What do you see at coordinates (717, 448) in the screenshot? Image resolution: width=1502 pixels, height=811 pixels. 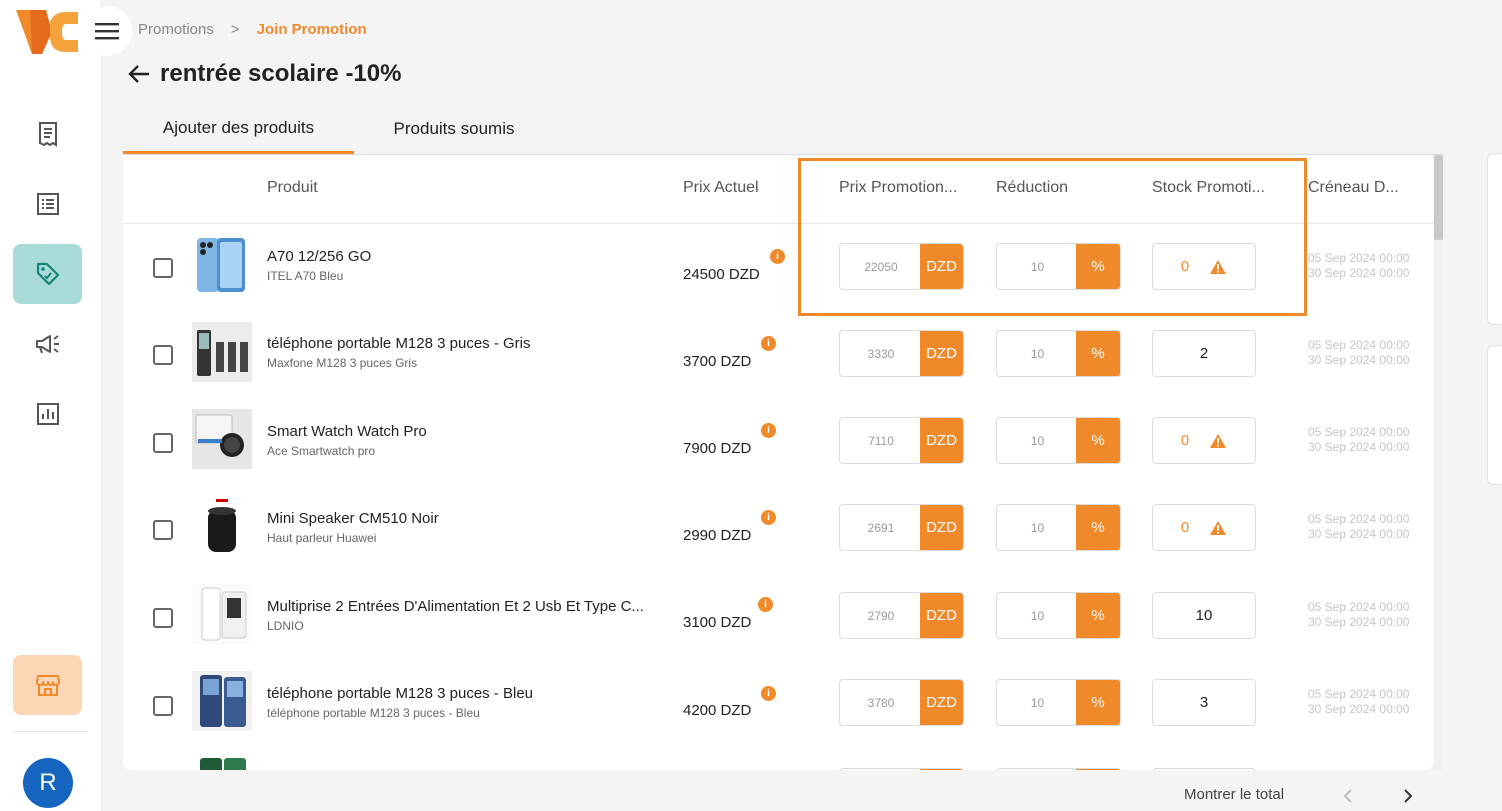 I see `current-price: 7900 DZD` at bounding box center [717, 448].